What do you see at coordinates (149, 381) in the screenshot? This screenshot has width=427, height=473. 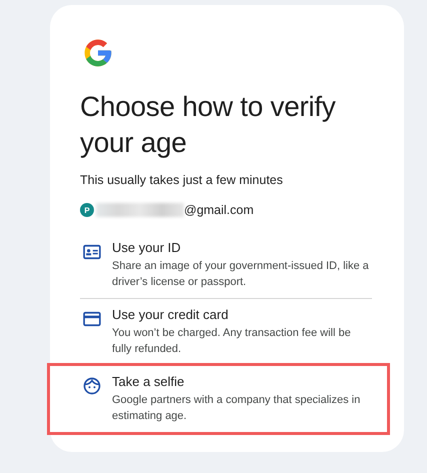 I see `option-title: Take a selfie` at bounding box center [149, 381].